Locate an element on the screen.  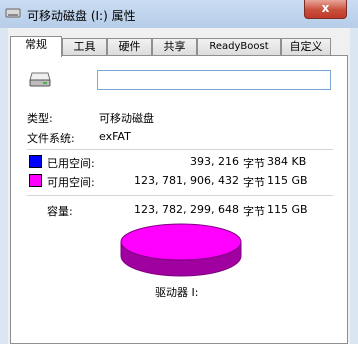
type-label: 类型: is located at coordinates (40, 118).